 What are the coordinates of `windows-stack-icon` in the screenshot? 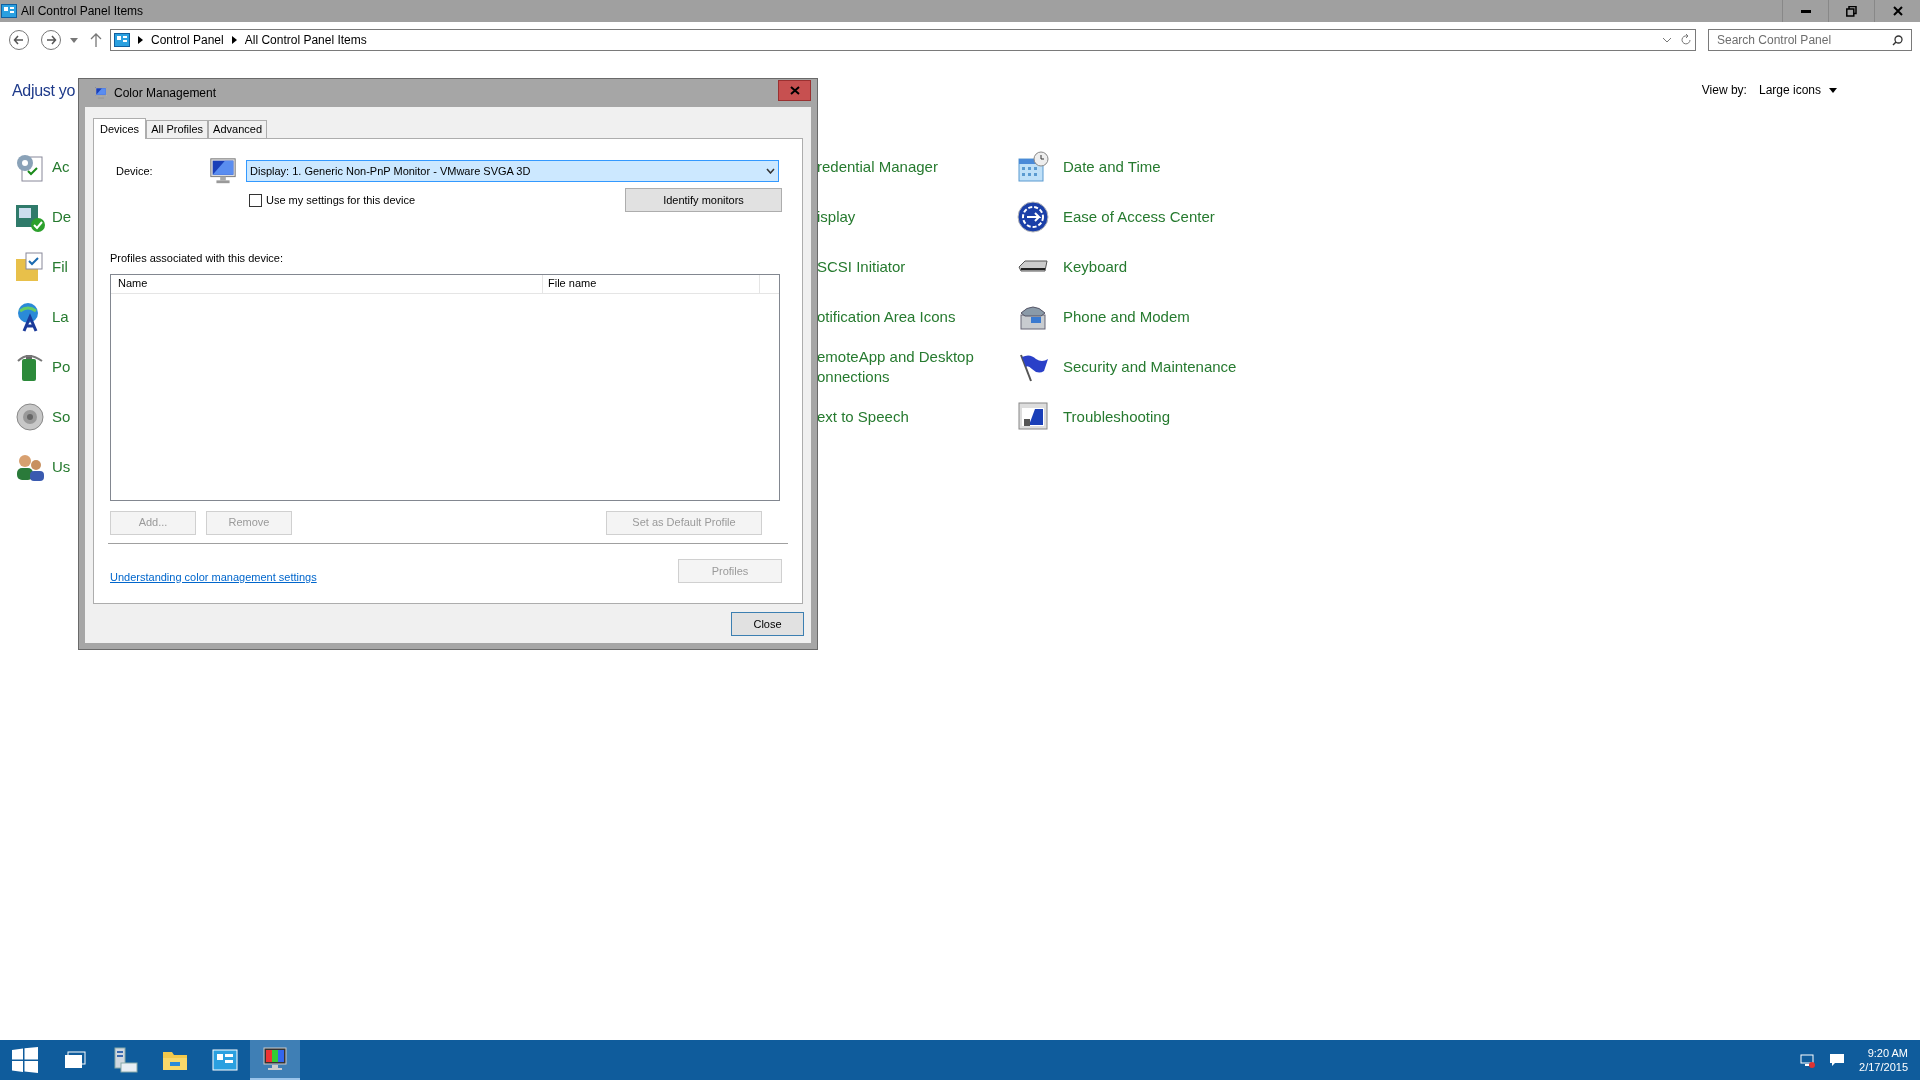 It's located at (75, 1060).